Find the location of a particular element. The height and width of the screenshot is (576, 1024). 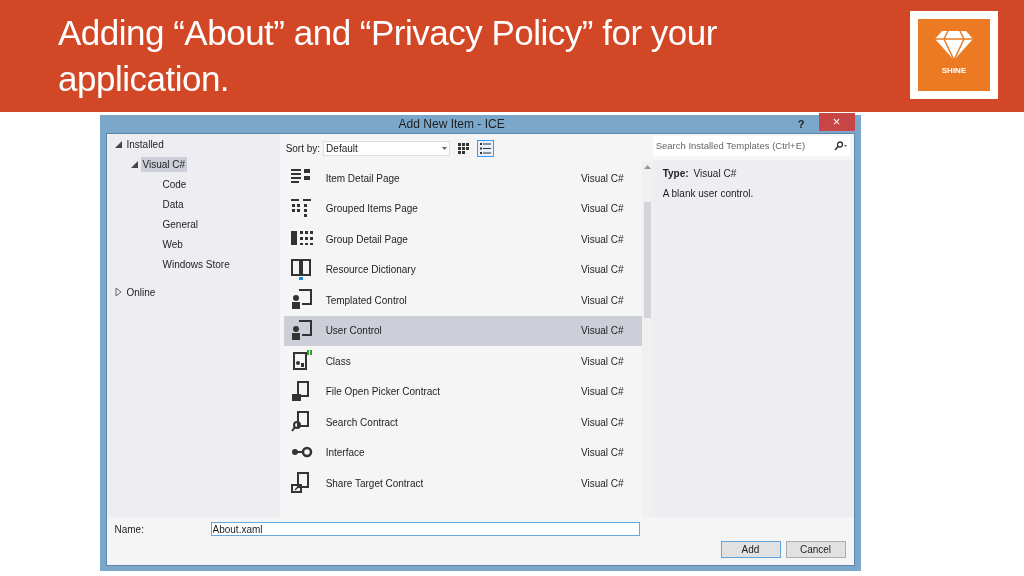

template-row: Share Target Contract Visual C# is located at coordinates (462, 483).